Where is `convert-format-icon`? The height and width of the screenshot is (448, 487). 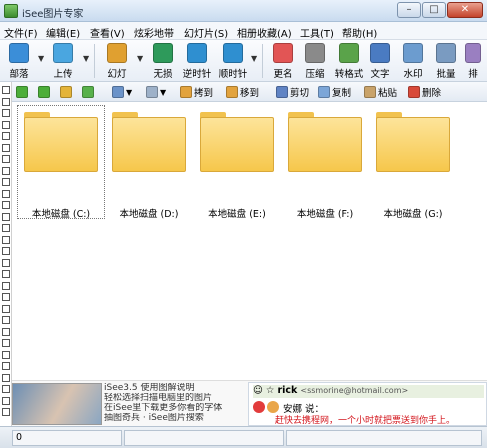 convert-format-icon is located at coordinates (349, 53).